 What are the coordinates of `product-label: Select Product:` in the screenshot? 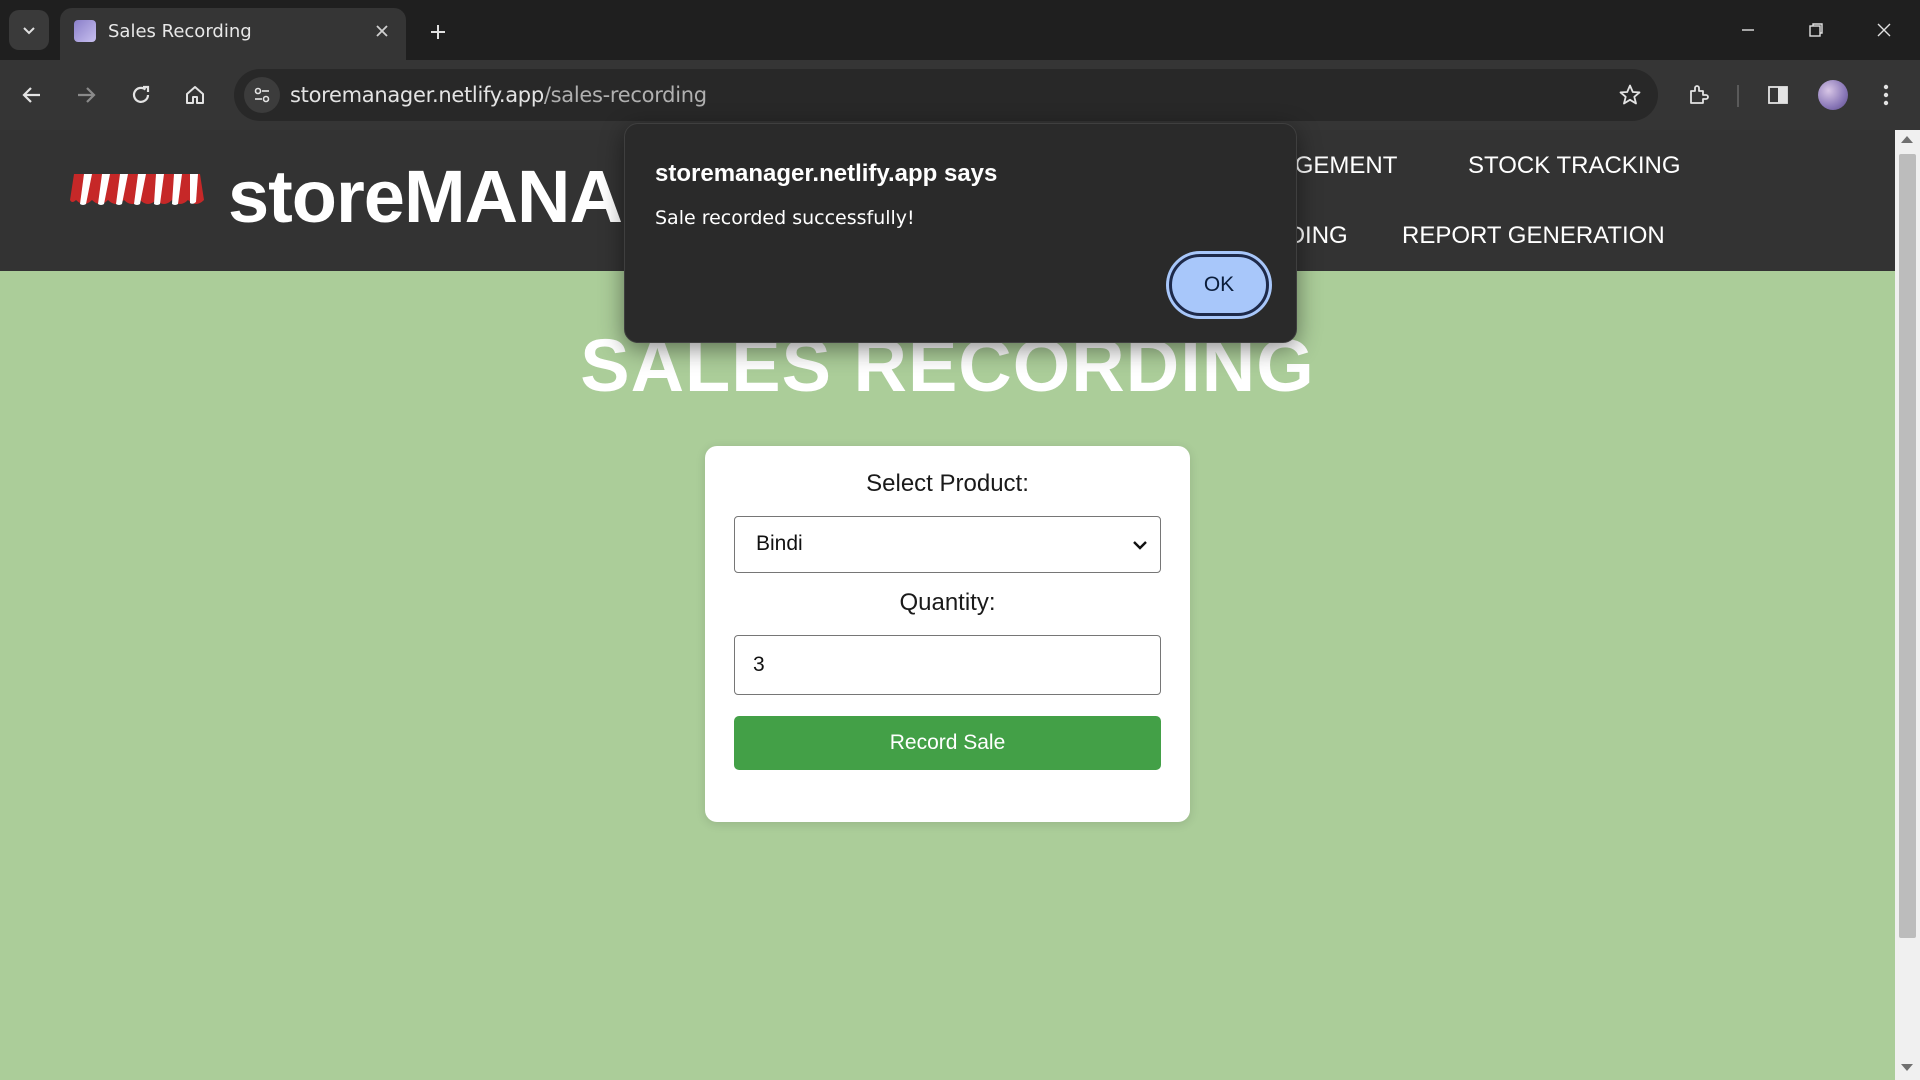 It's located at (947, 483).